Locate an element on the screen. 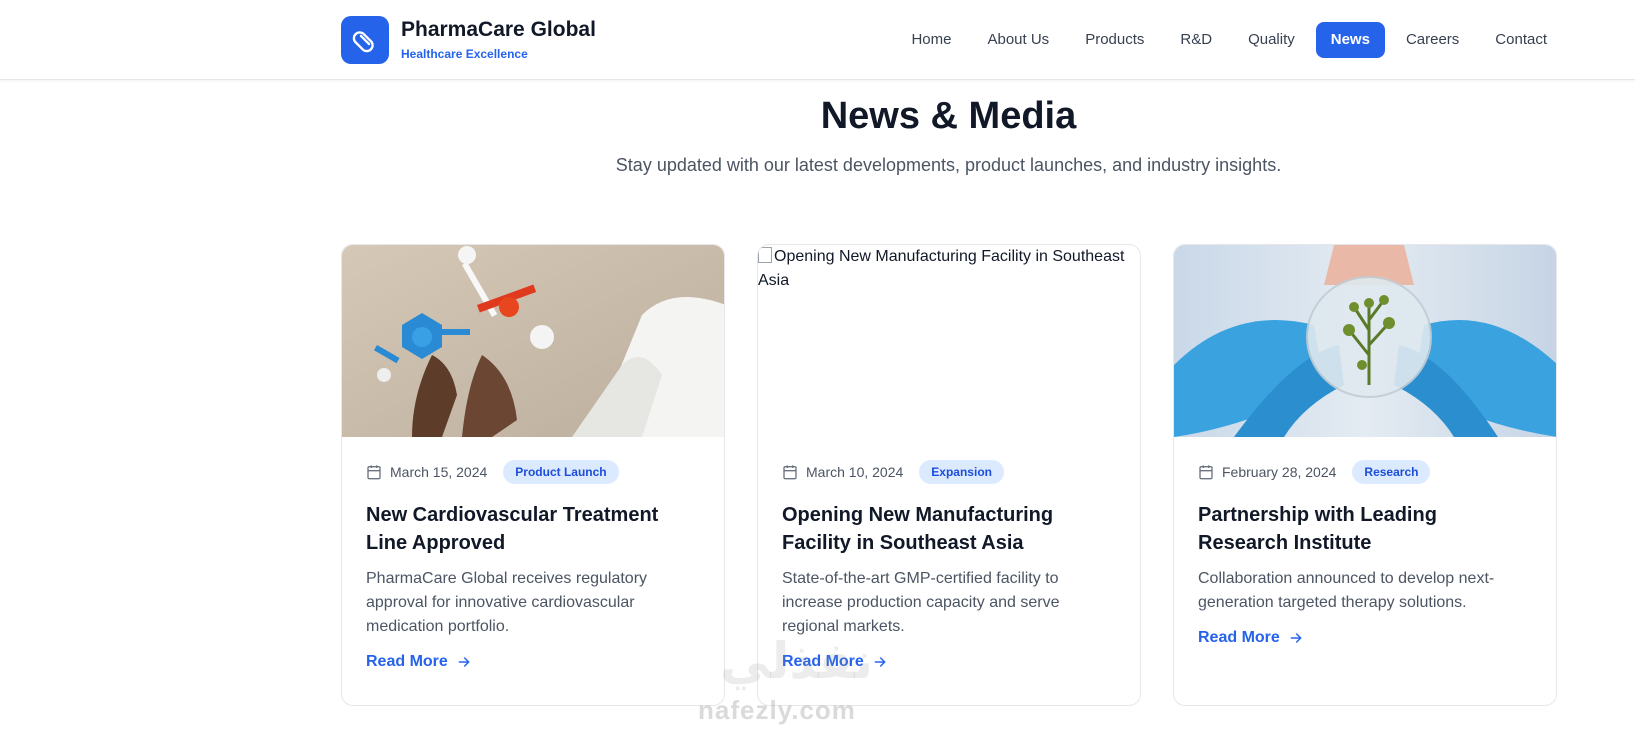 The image size is (1635, 731). page-title: News & Media is located at coordinates (948, 116).